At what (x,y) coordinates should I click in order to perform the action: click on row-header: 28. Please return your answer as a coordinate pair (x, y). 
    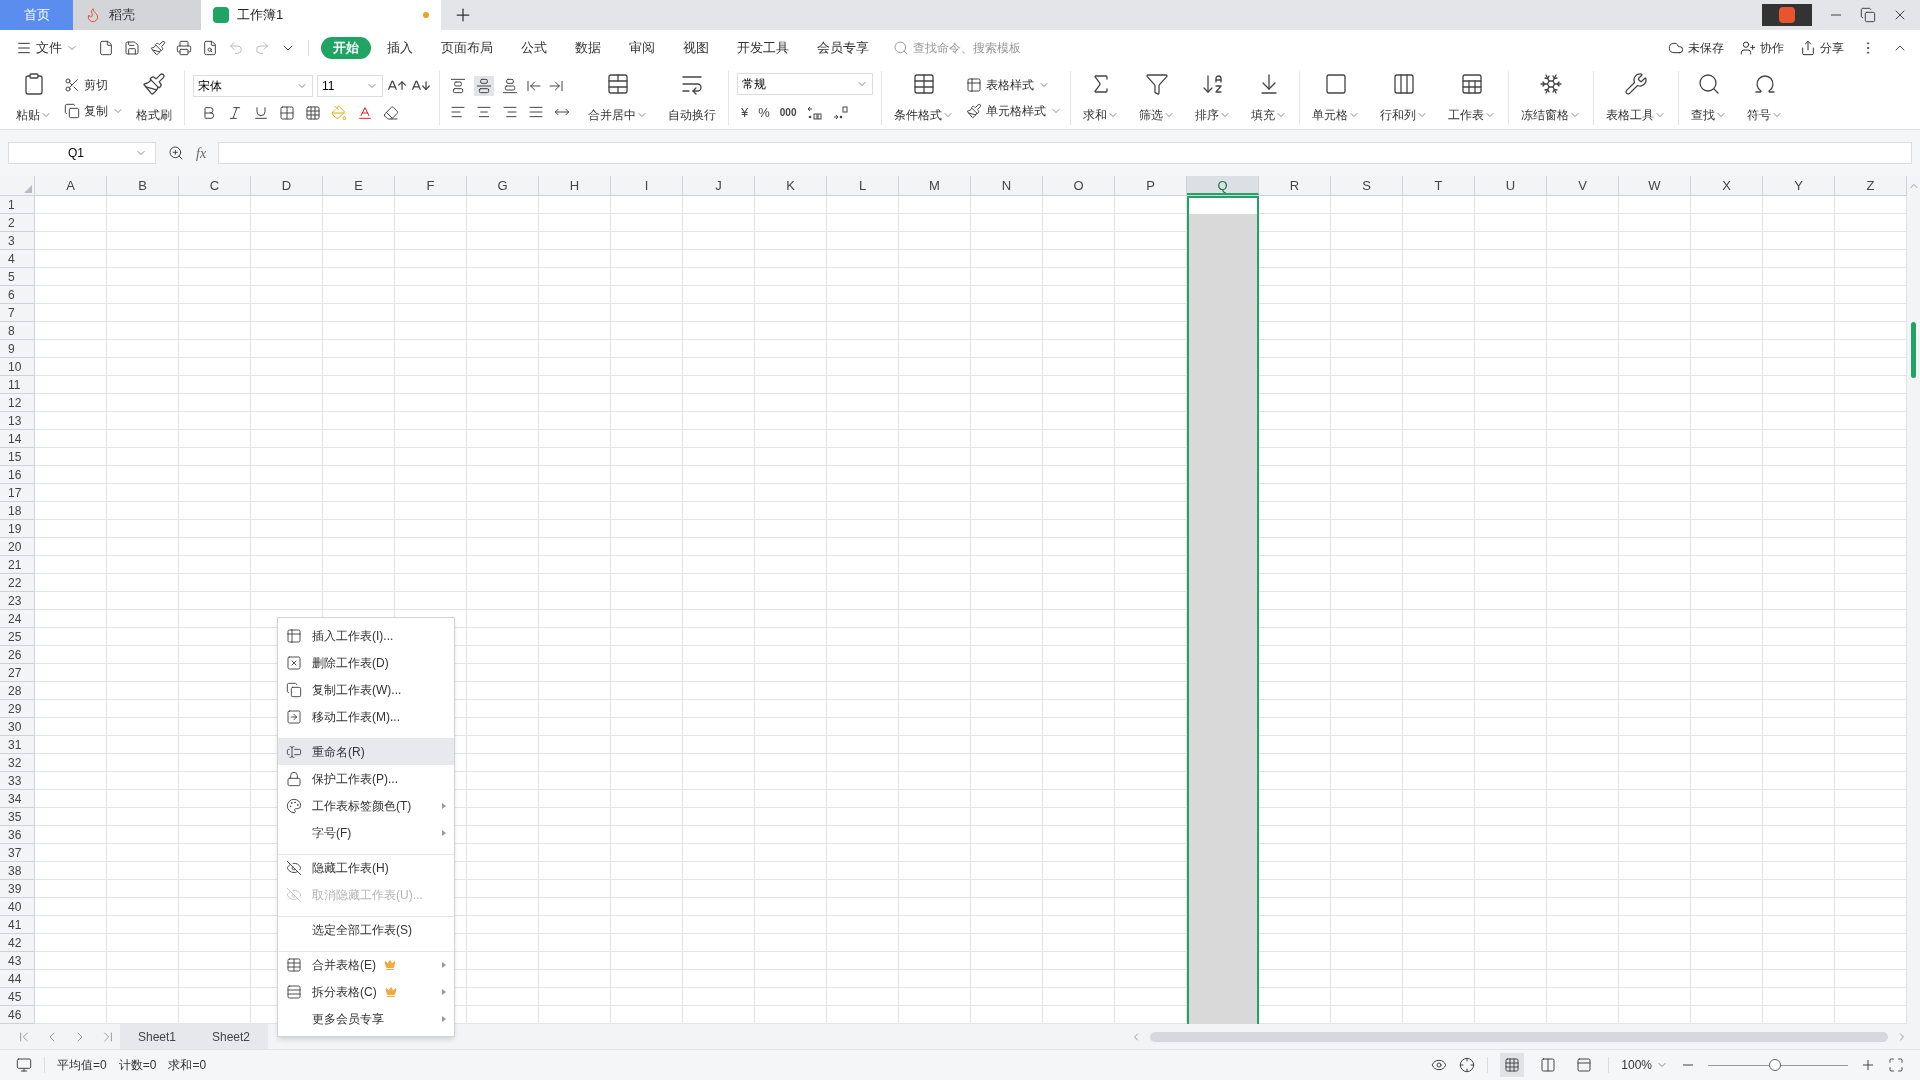
    Looking at the image, I should click on (17, 691).